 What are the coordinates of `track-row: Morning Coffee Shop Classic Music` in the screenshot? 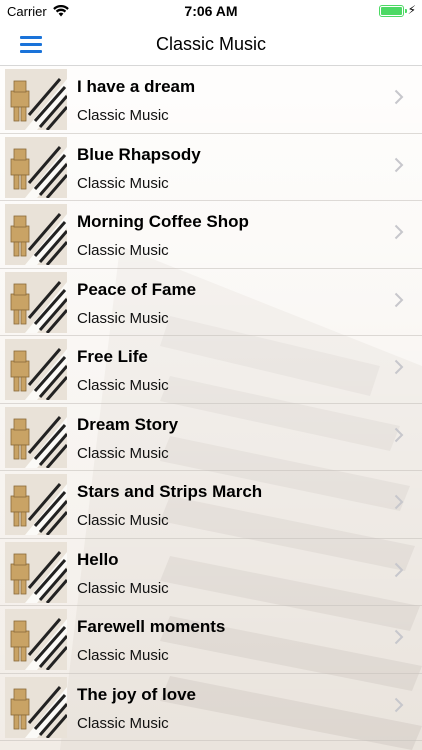 It's located at (211, 235).